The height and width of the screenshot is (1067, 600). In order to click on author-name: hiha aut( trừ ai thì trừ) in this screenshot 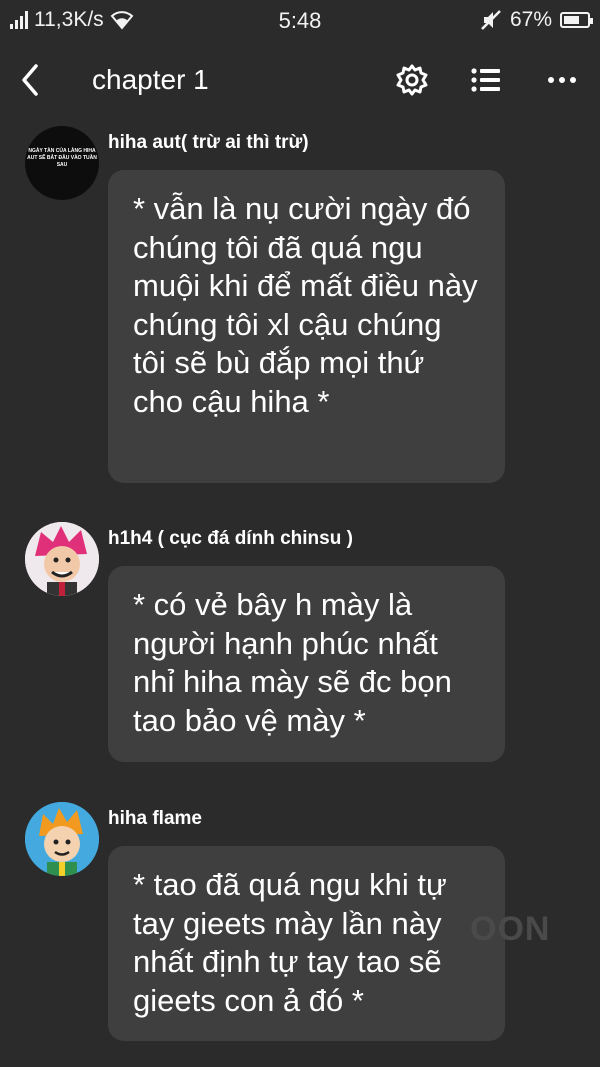, I will do `click(208, 142)`.